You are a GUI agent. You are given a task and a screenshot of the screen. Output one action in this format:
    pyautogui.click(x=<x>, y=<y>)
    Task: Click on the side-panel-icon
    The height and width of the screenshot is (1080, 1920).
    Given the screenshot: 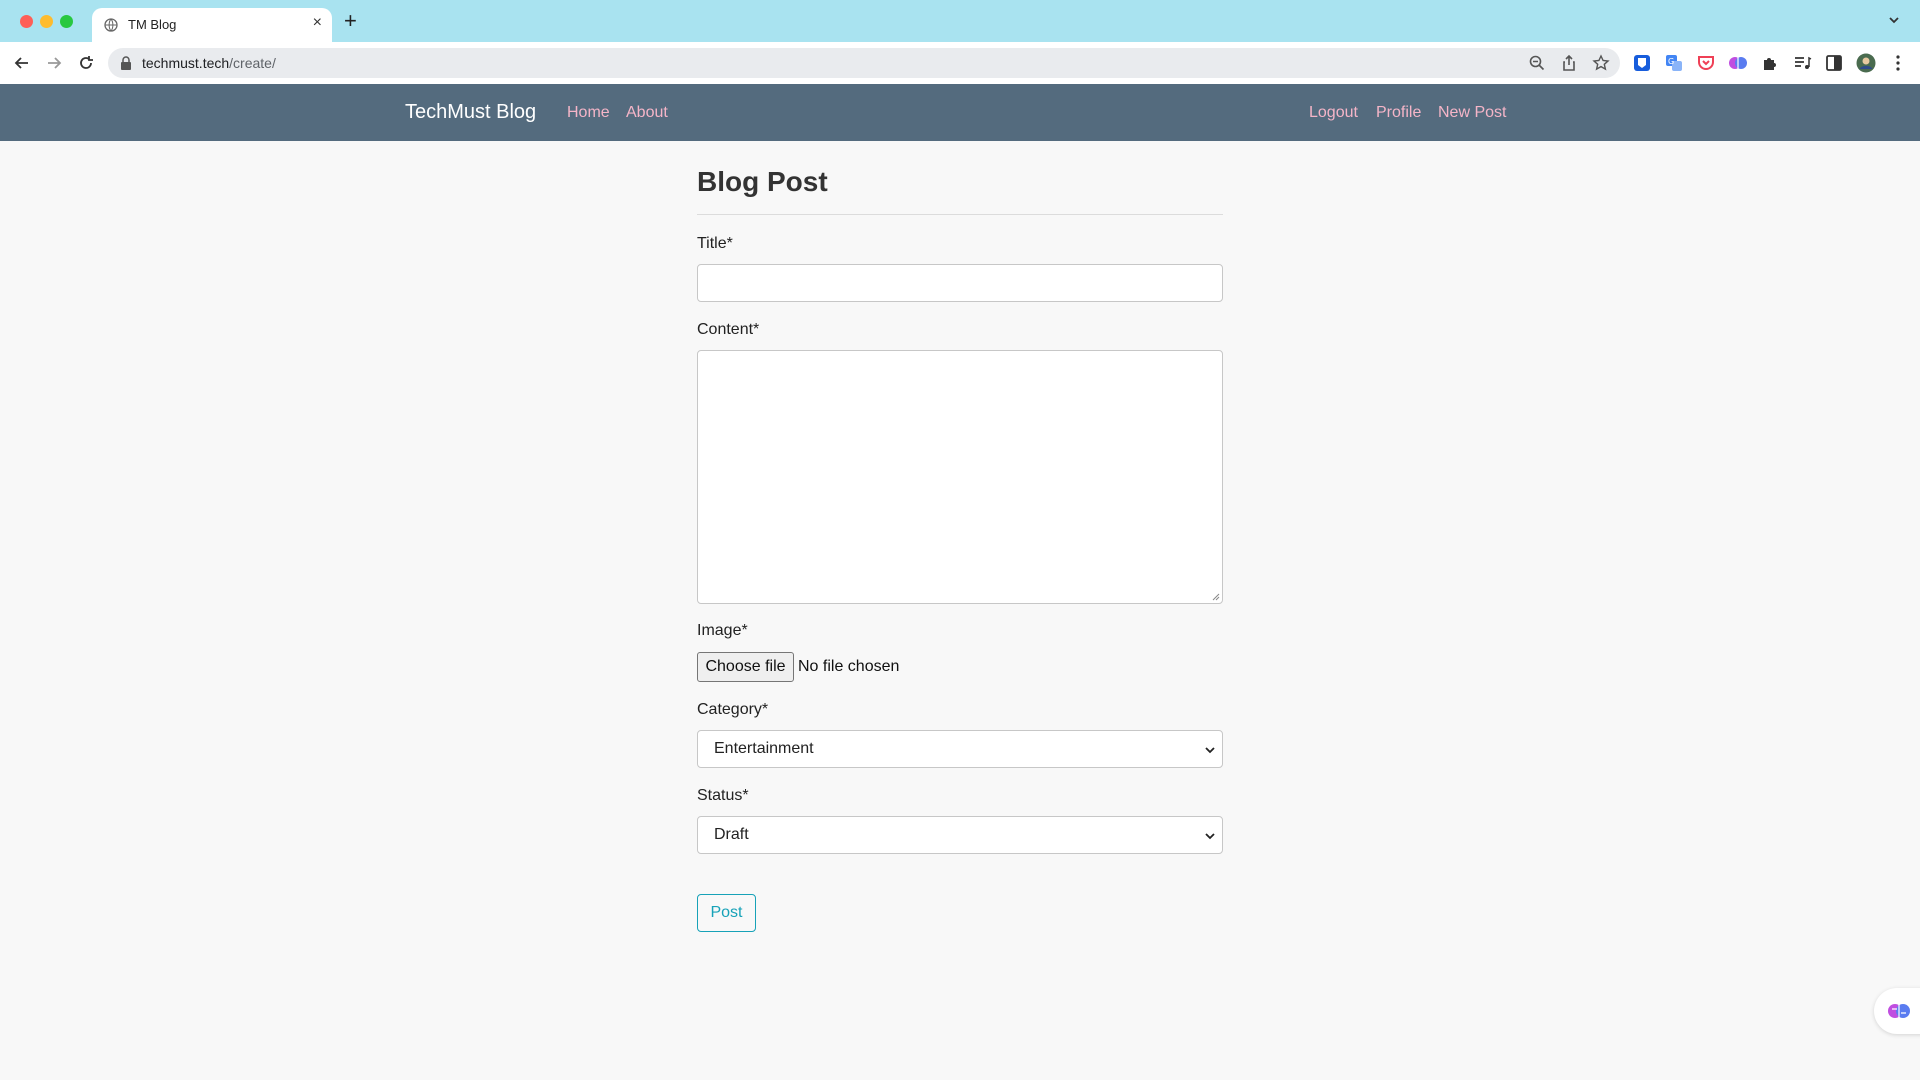 What is the action you would take?
    pyautogui.click(x=1834, y=63)
    